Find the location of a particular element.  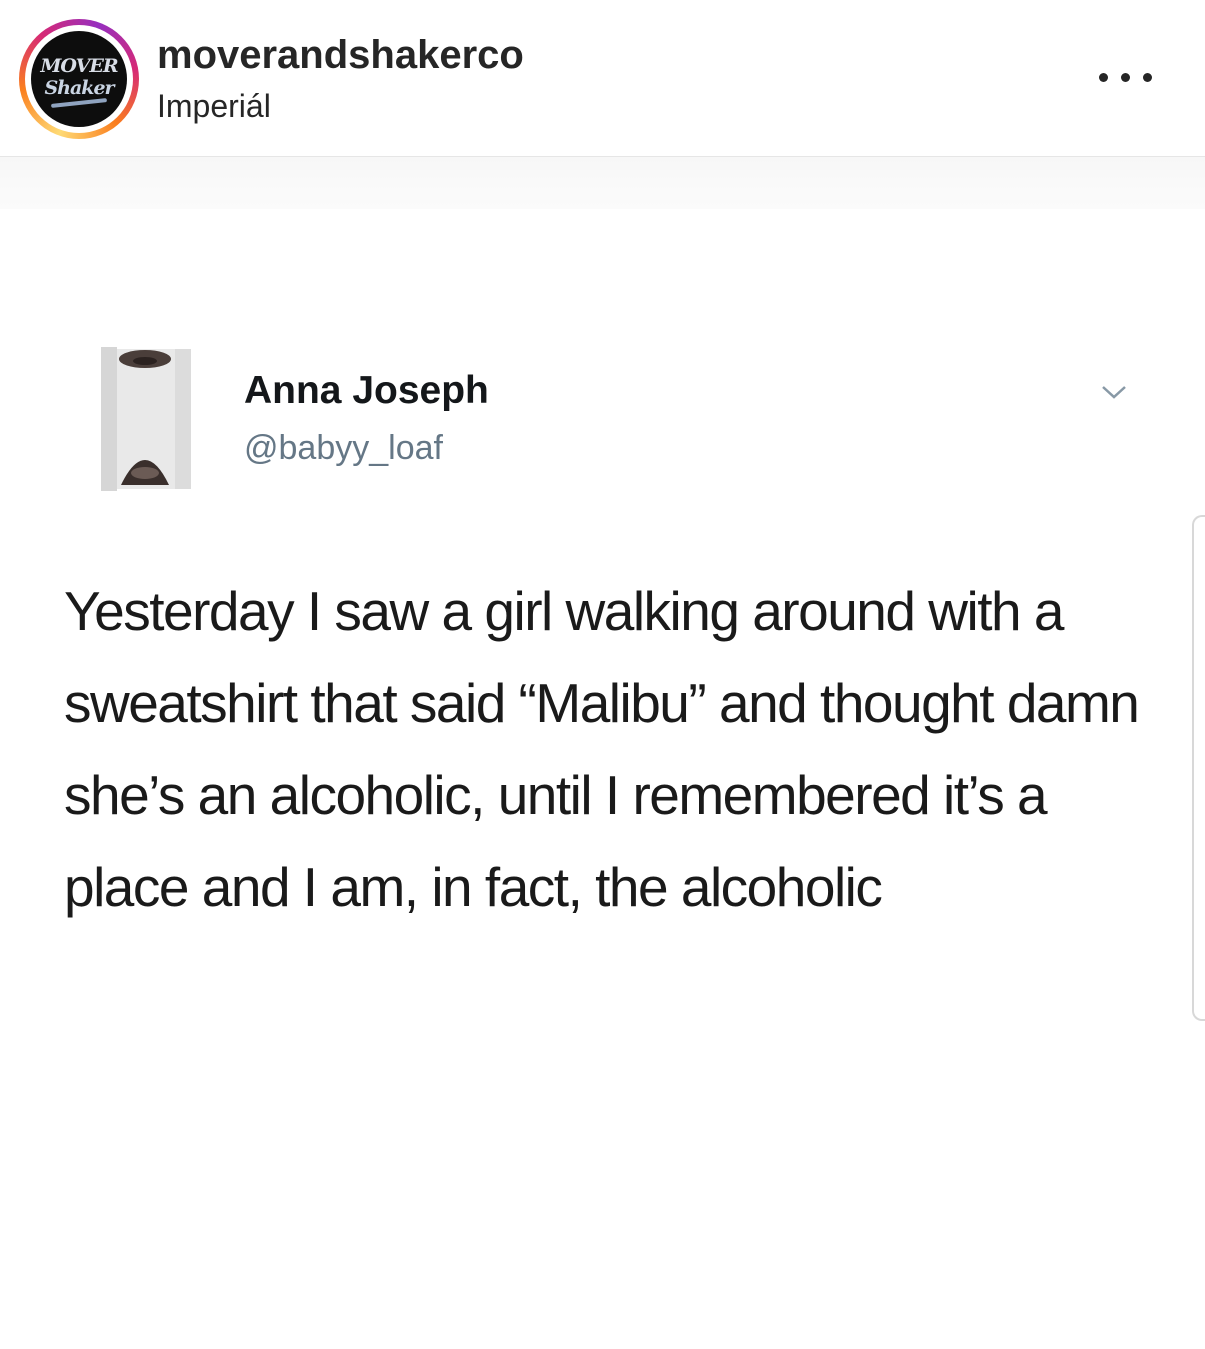

profile-avatar: MOVER Shaker is located at coordinates (79, 79).